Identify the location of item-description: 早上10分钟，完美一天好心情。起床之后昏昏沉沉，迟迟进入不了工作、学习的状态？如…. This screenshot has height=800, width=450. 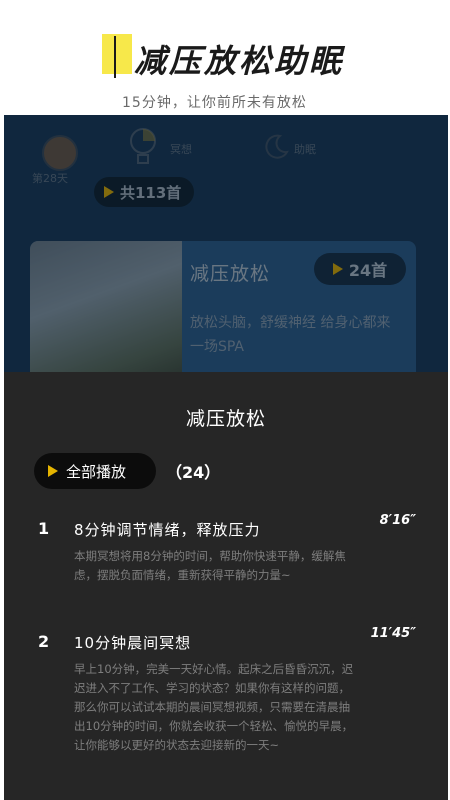
(214, 707).